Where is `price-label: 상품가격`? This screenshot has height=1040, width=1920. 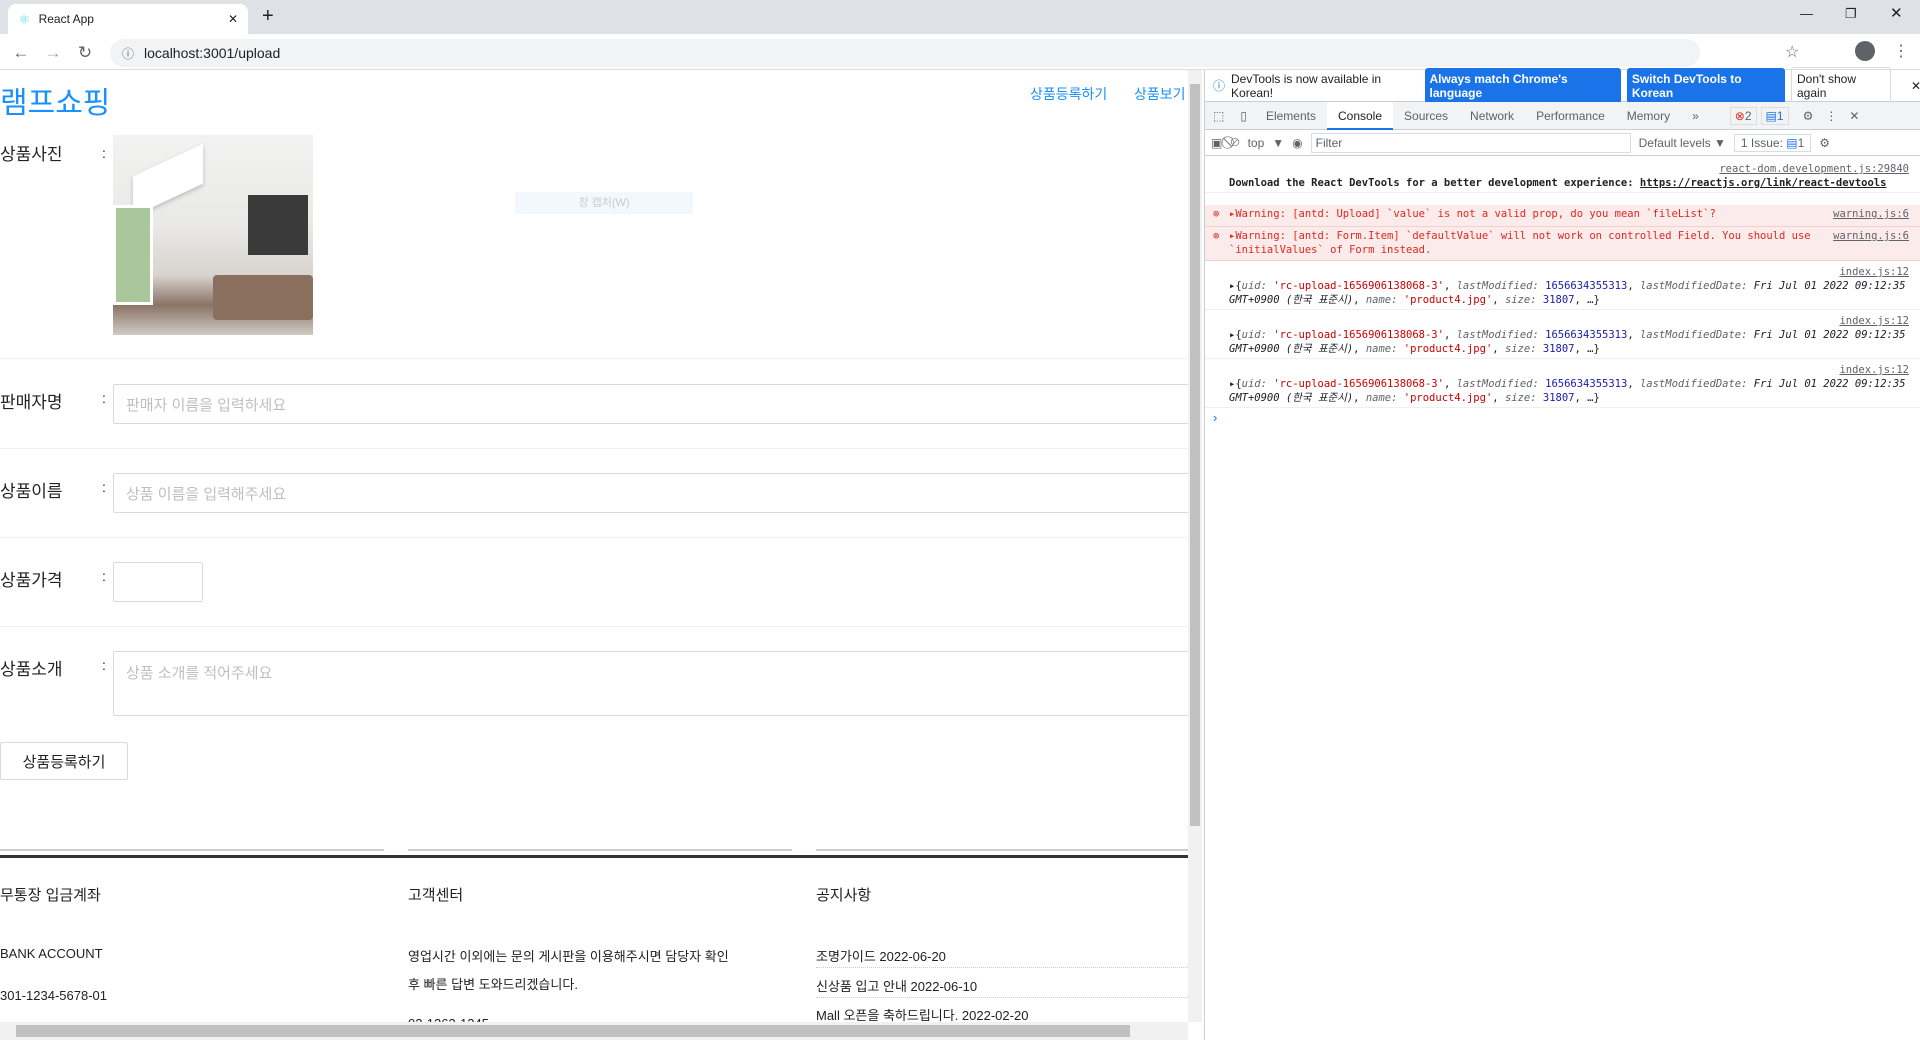 price-label: 상품가격 is located at coordinates (31, 580).